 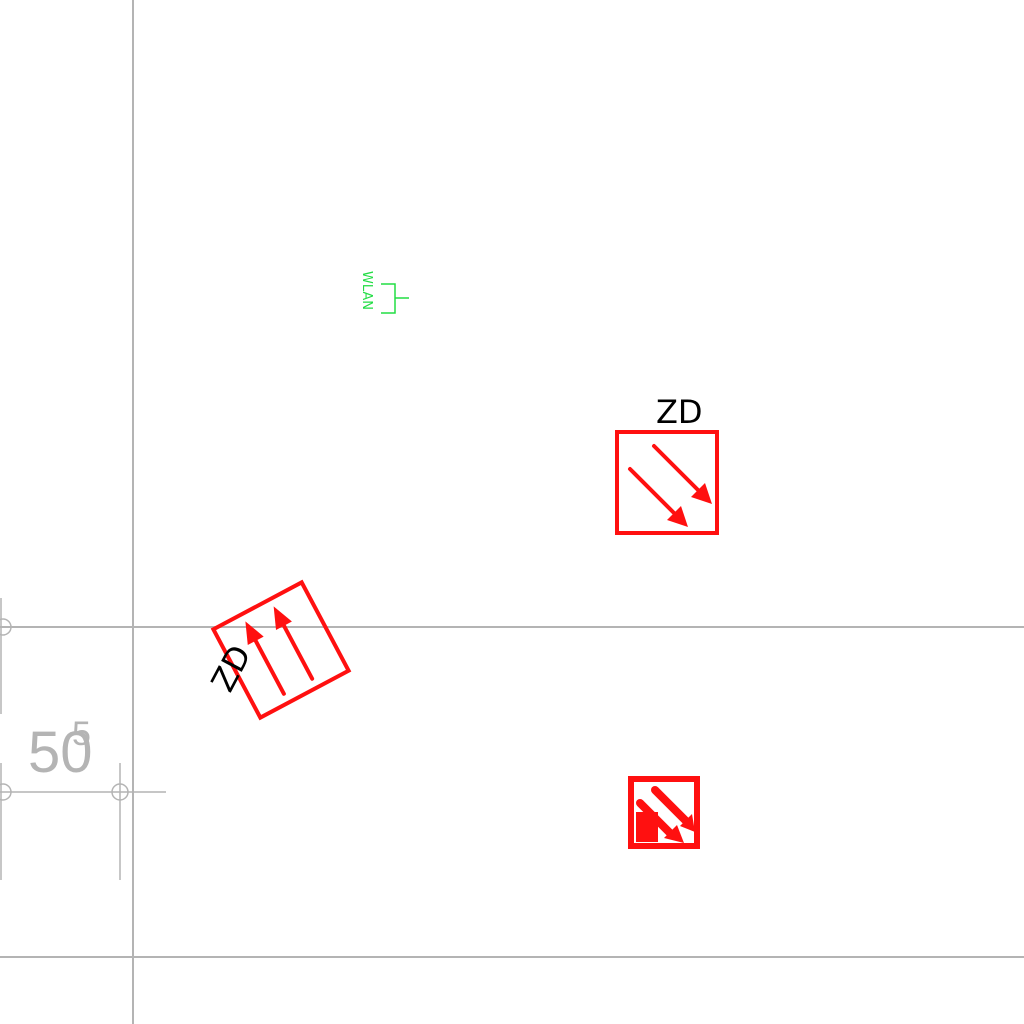 What do you see at coordinates (670, 485) in the screenshot?
I see `zd-upper-arrows-icon` at bounding box center [670, 485].